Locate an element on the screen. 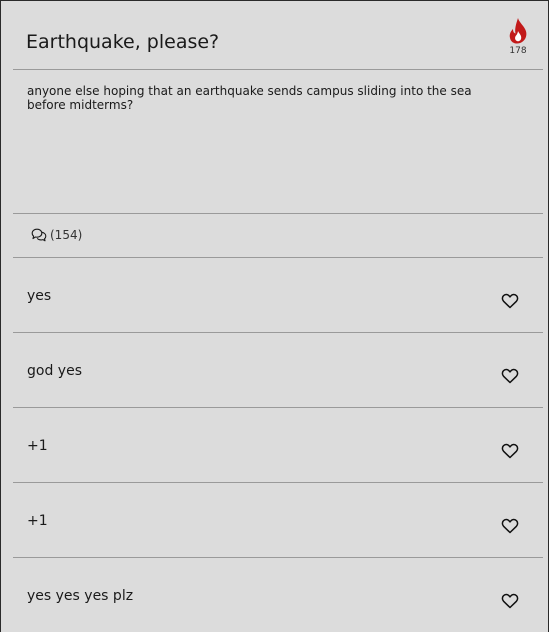 Image resolution: width=549 pixels, height=632 pixels. reply-text: yes is located at coordinates (39, 296).